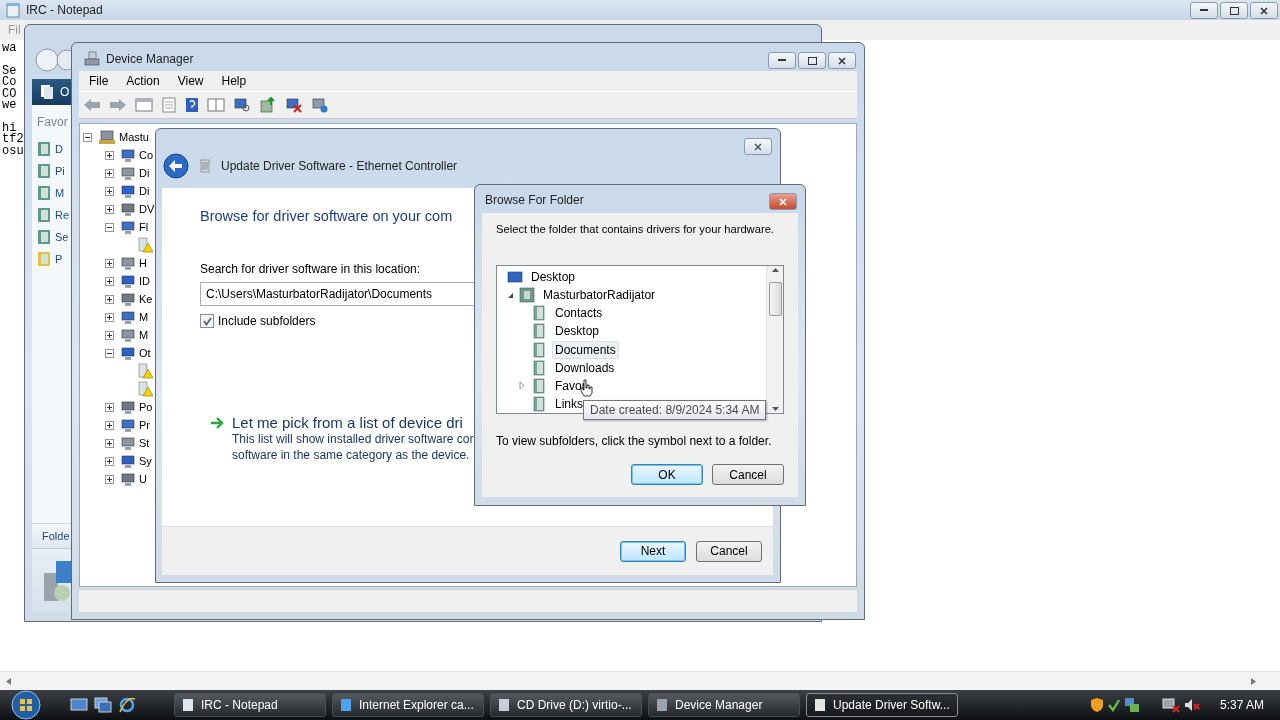  I want to click on text-line: hi, so click(9, 128).